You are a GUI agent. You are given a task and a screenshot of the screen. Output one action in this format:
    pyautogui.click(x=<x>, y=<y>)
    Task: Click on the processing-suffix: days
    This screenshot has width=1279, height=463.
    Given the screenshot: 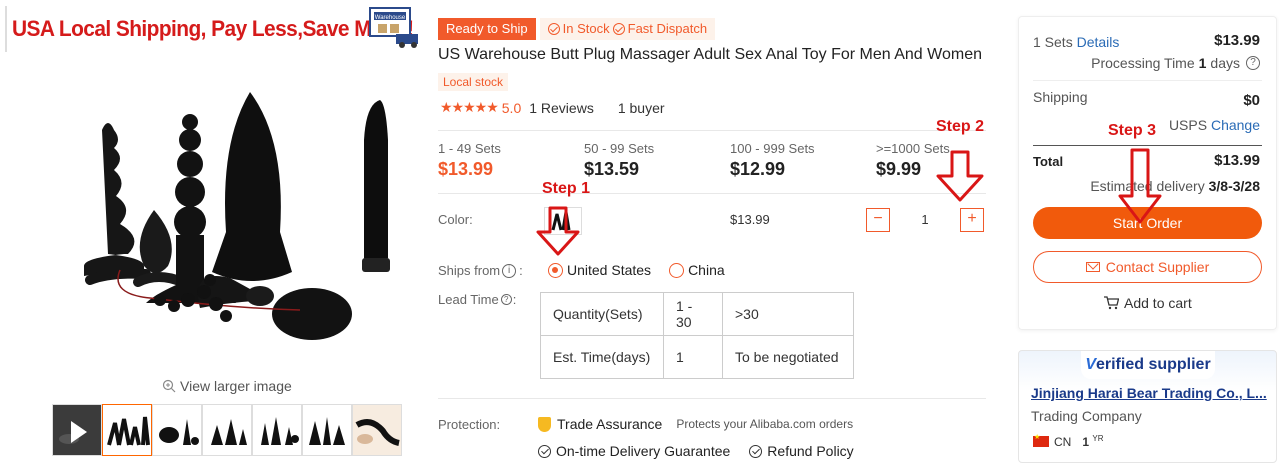 What is the action you would take?
    pyautogui.click(x=1225, y=63)
    